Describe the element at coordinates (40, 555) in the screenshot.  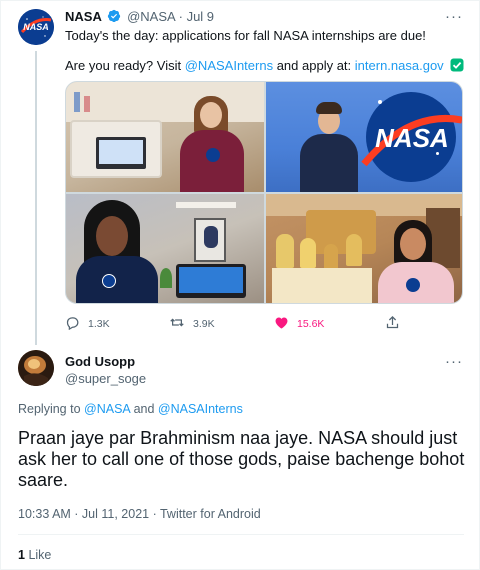
I see `like-stat-label: Like` at that location.